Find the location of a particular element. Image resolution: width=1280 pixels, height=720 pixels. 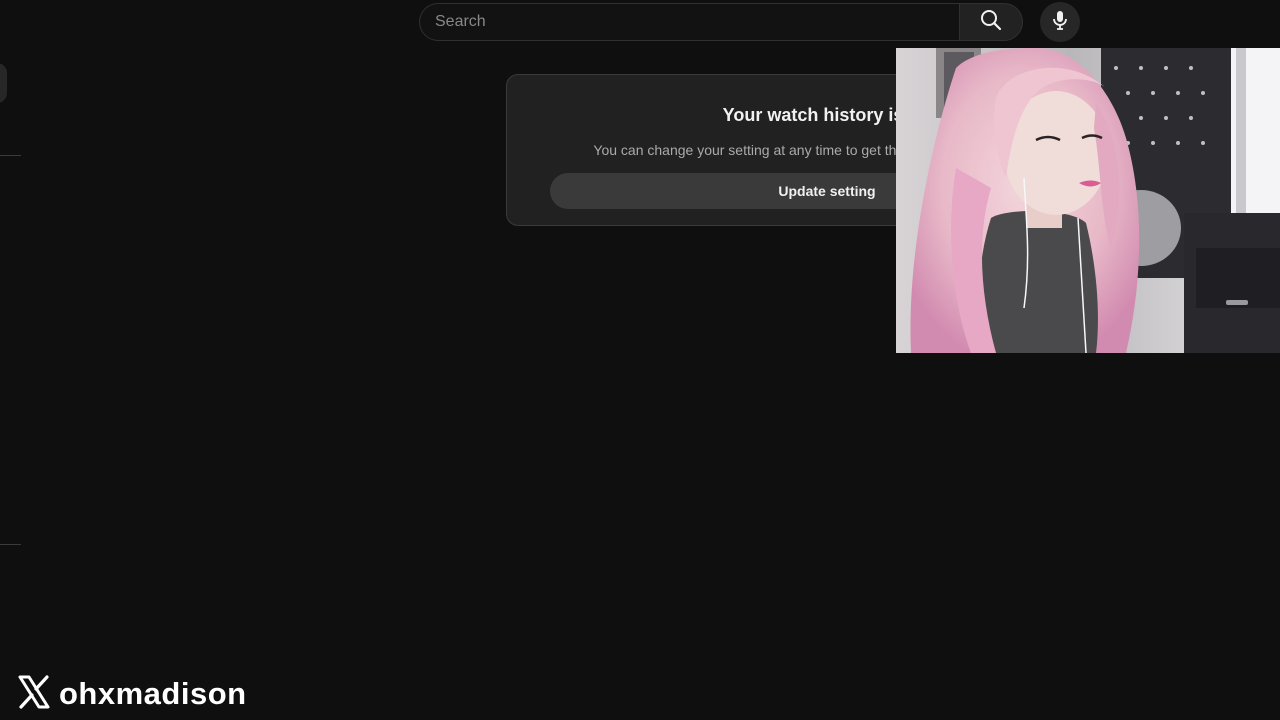

creator-handle: ohxmadison is located at coordinates (153, 693).